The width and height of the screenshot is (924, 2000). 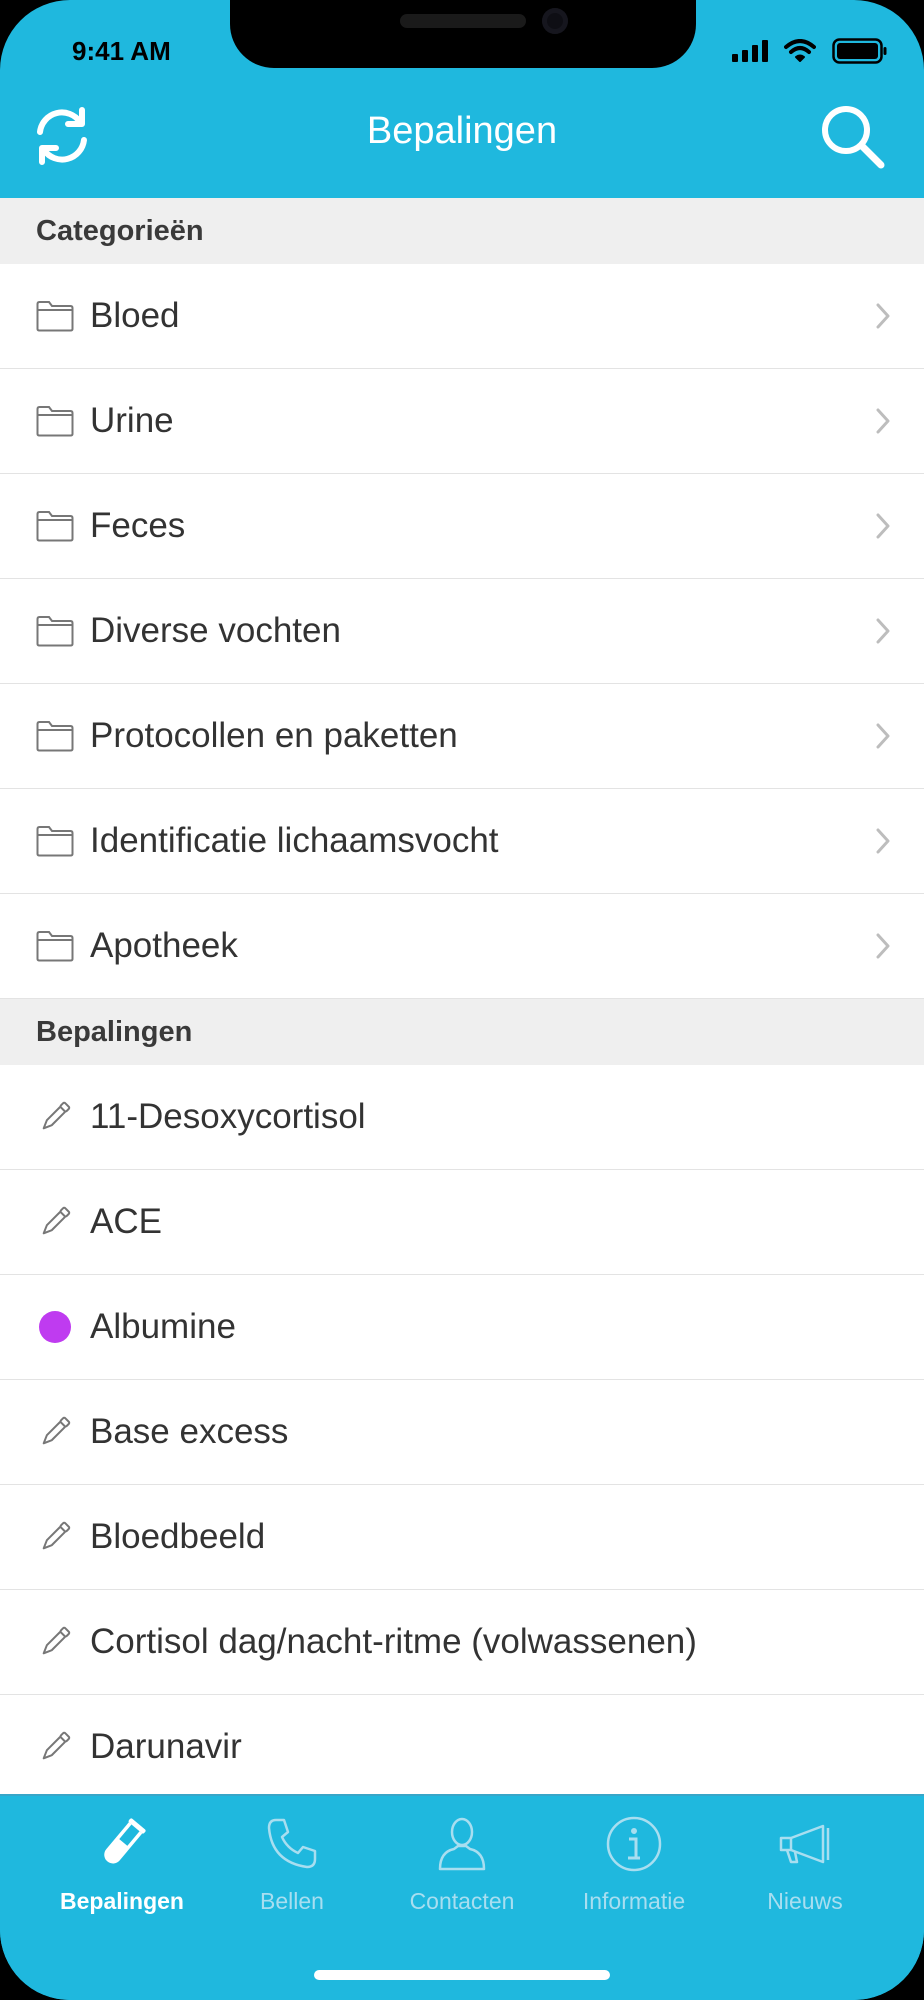 I want to click on tab-informatie: Informatie, so click(x=634, y=1864).